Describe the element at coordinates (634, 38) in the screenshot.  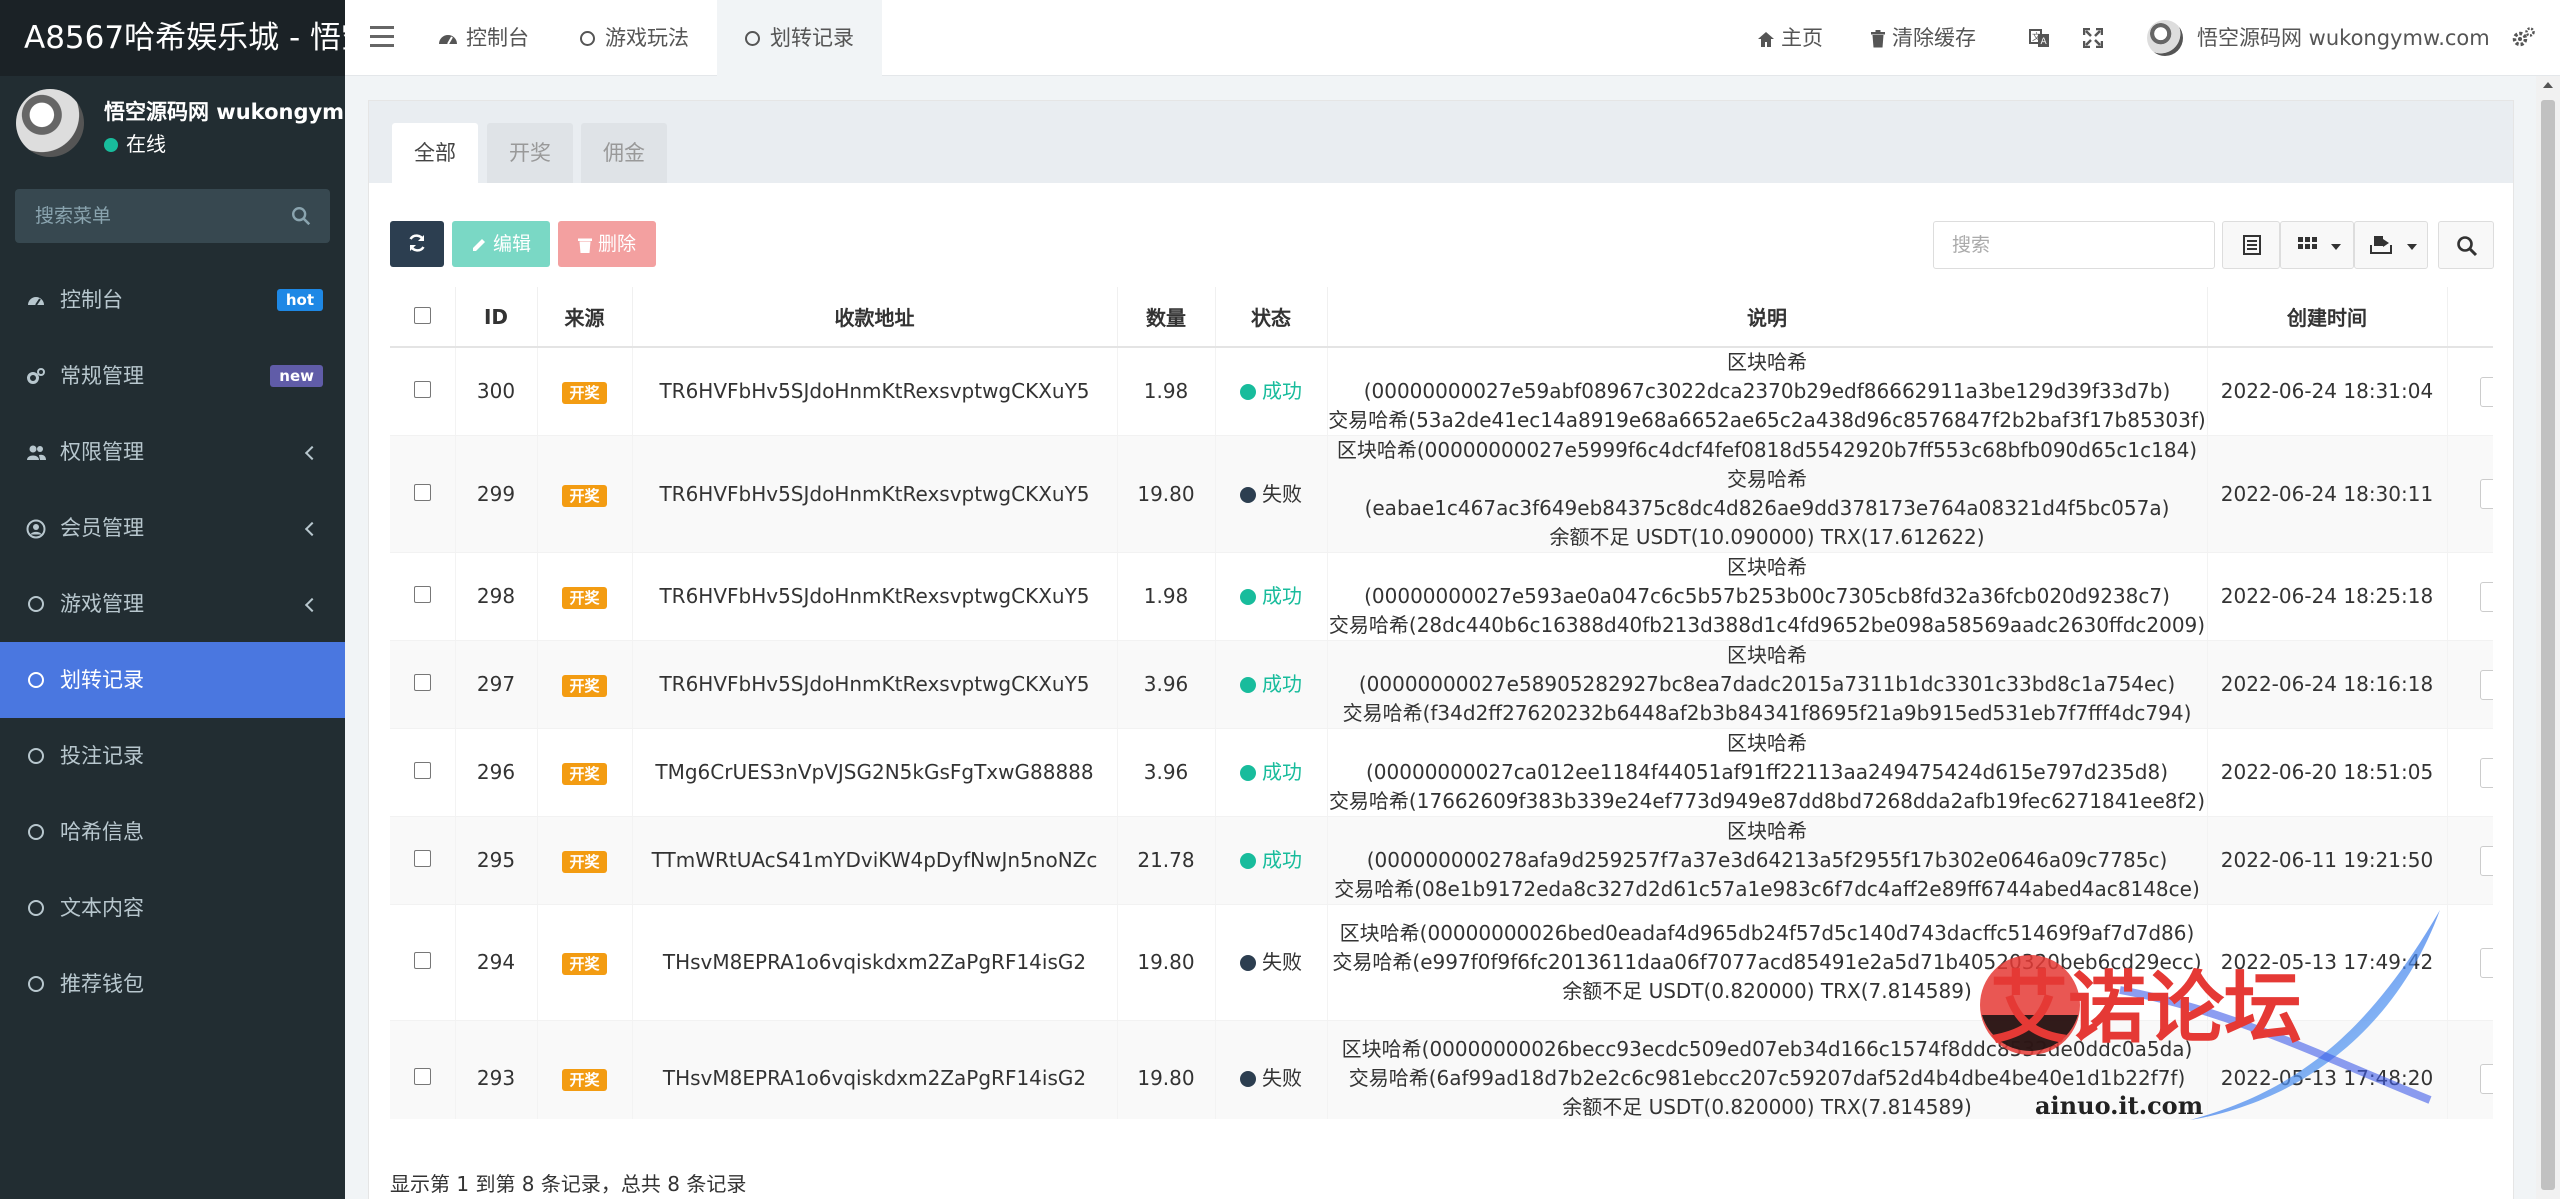
I see `tab-game-rules: 游戏玩法` at that location.